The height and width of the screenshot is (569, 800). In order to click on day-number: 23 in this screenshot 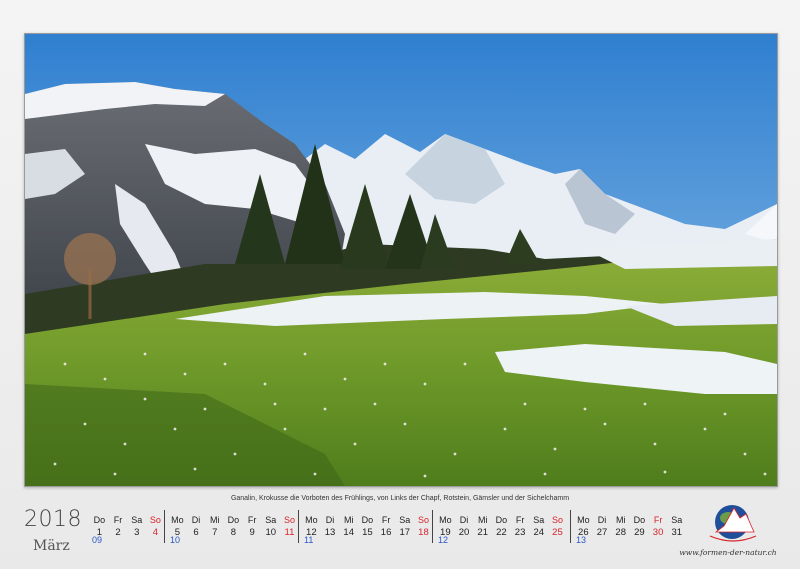, I will do `click(520, 532)`.